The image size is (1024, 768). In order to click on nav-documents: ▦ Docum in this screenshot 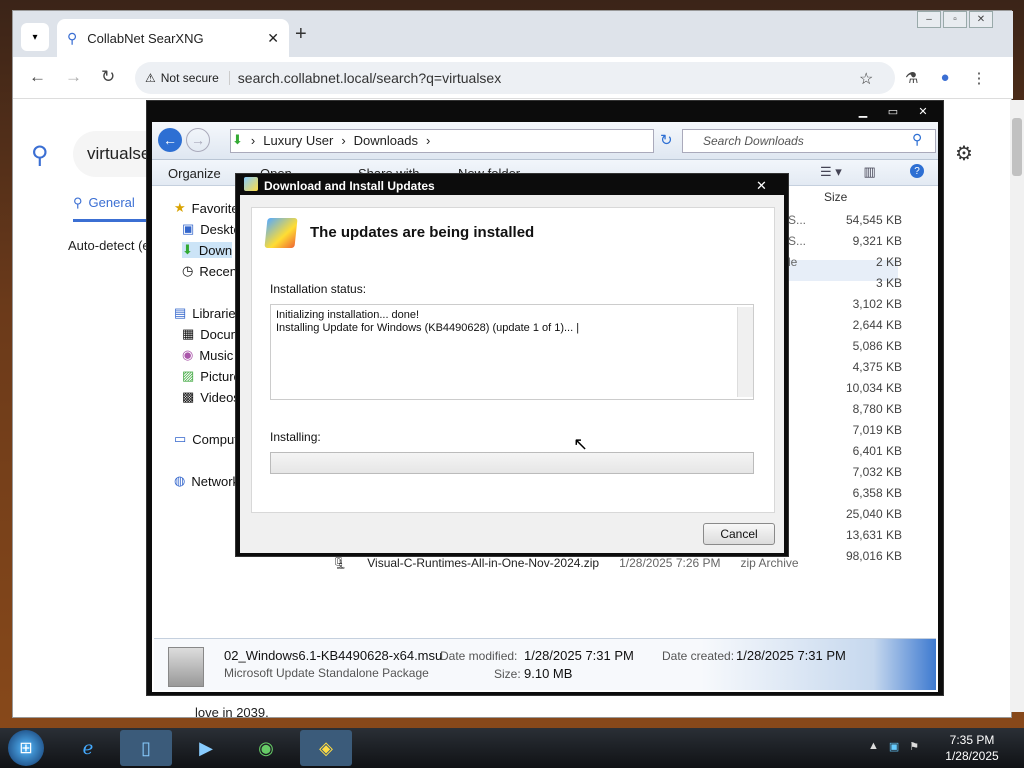, I will do `click(211, 334)`.